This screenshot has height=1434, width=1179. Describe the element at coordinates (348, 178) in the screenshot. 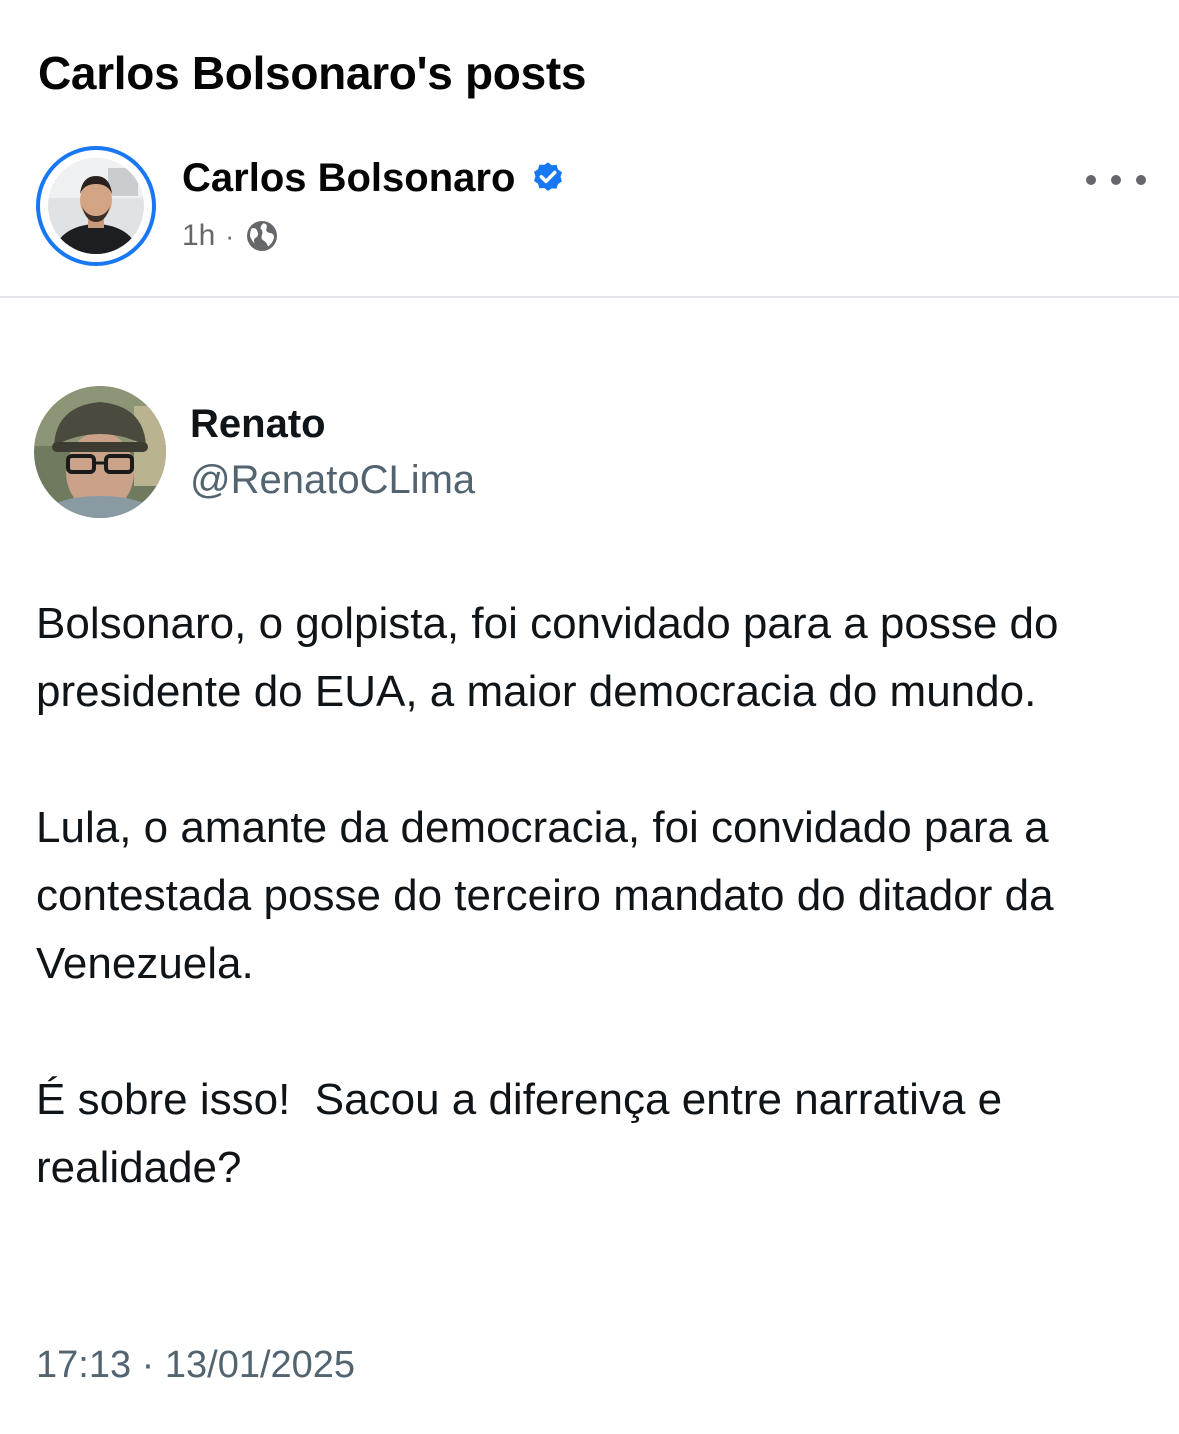

I see `author-name: Carlos Bolsonaro` at that location.